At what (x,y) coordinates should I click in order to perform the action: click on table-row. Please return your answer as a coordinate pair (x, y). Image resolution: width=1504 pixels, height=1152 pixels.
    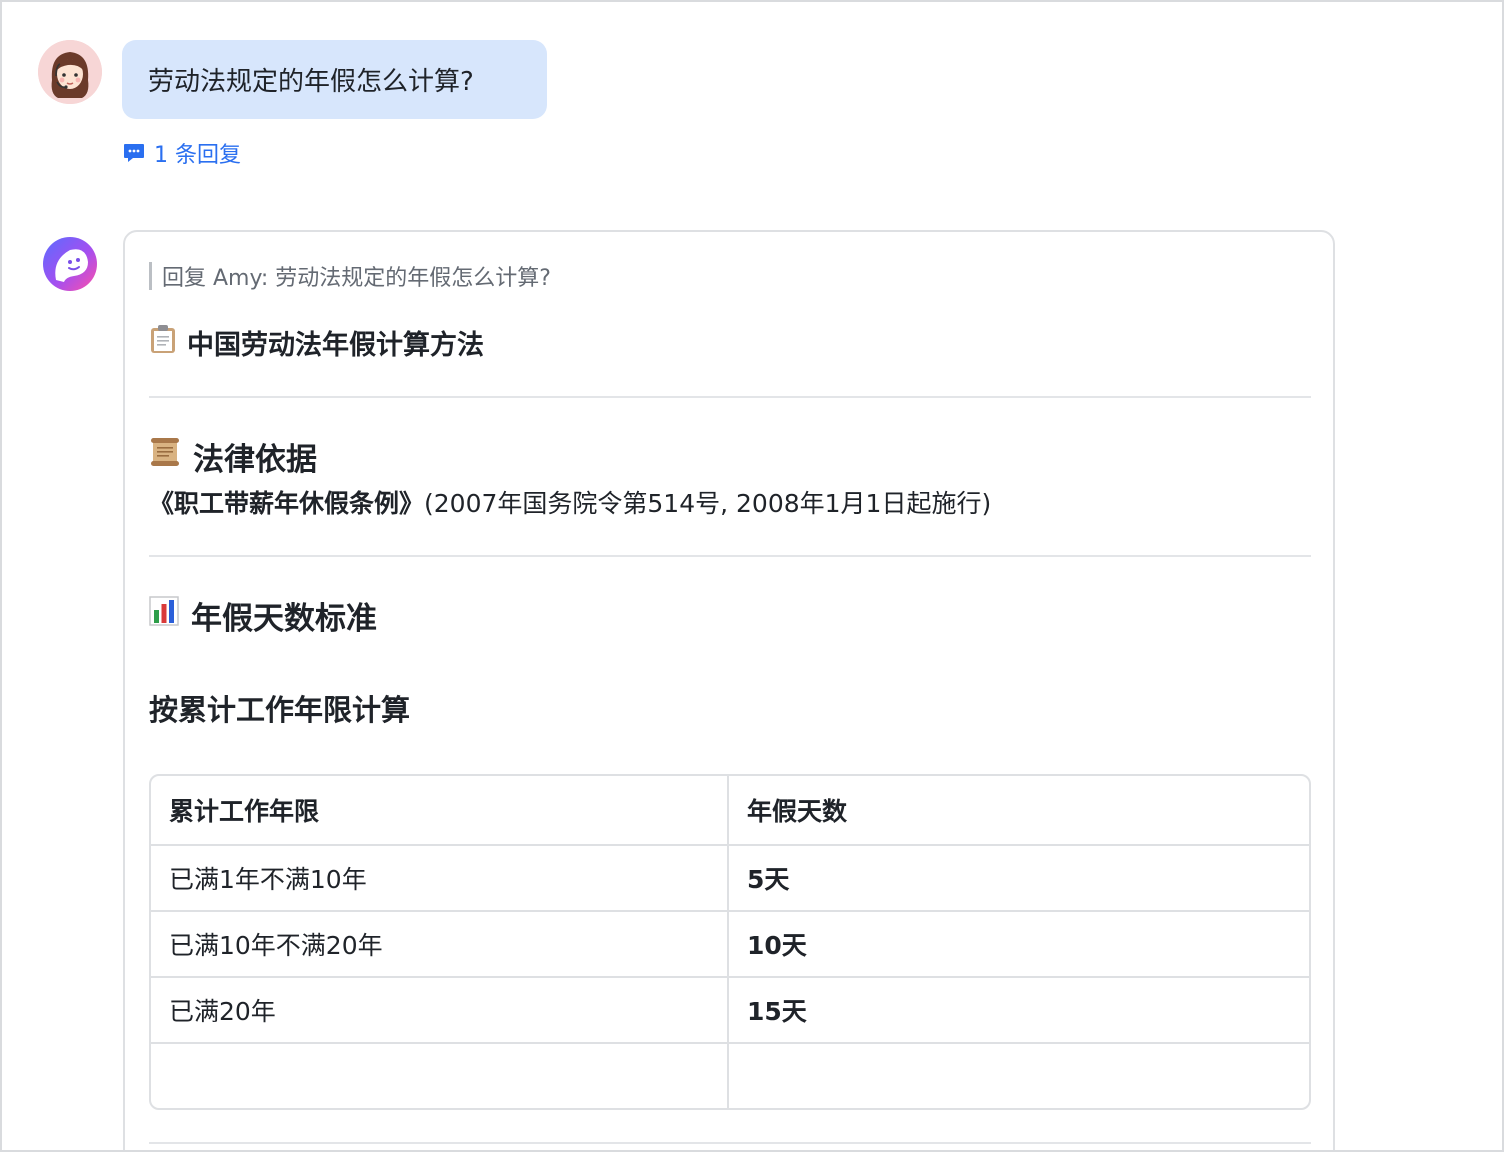
    Looking at the image, I should click on (730, 1076).